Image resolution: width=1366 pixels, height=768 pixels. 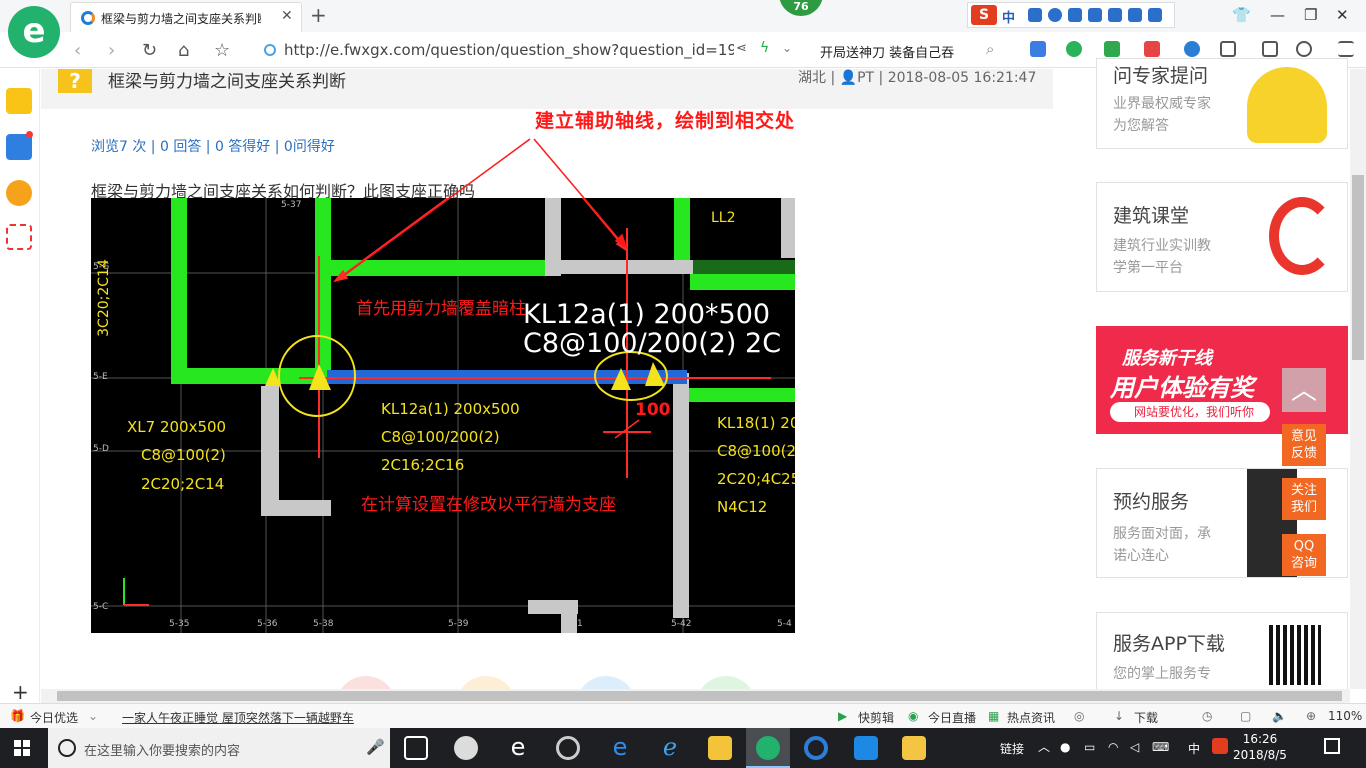 What do you see at coordinates (1228, 49) in the screenshot?
I see `apps-grid-icon` at bounding box center [1228, 49].